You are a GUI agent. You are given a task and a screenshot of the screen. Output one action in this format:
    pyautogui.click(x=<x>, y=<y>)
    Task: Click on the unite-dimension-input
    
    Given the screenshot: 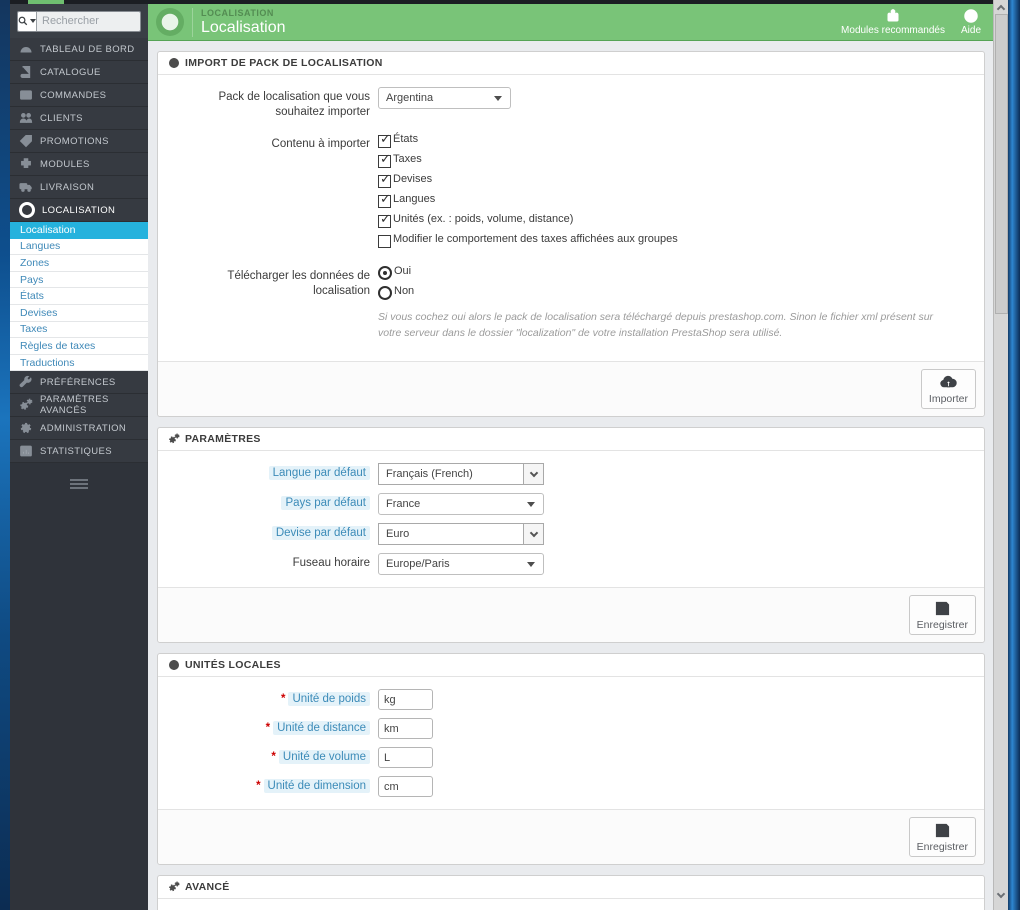 What is the action you would take?
    pyautogui.click(x=405, y=787)
    